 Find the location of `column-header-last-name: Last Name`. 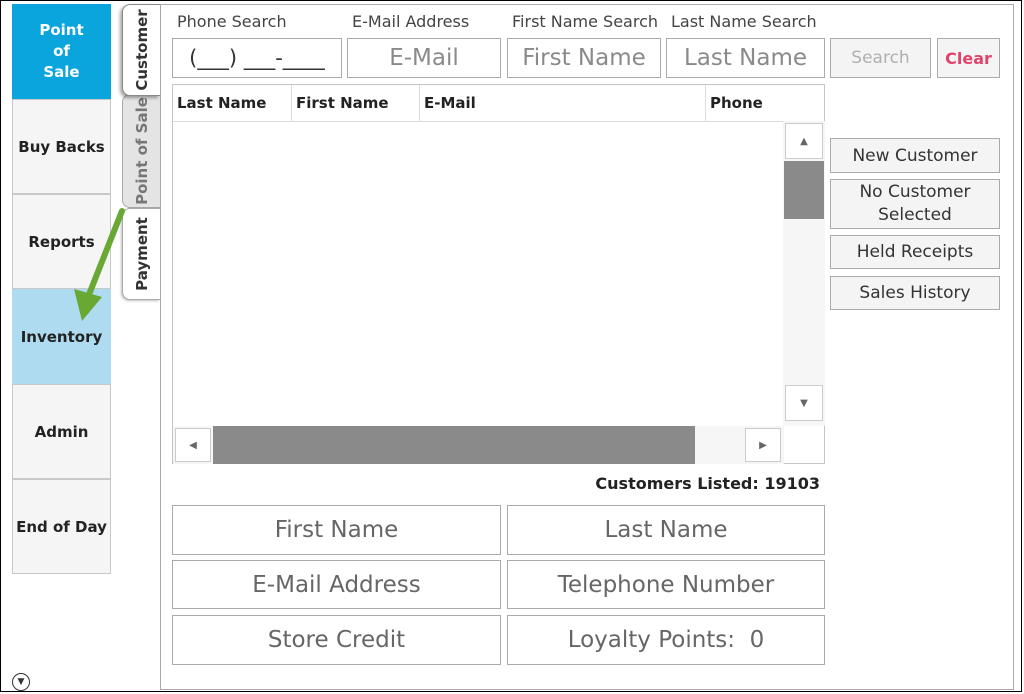

column-header-last-name: Last Name is located at coordinates (232, 103).